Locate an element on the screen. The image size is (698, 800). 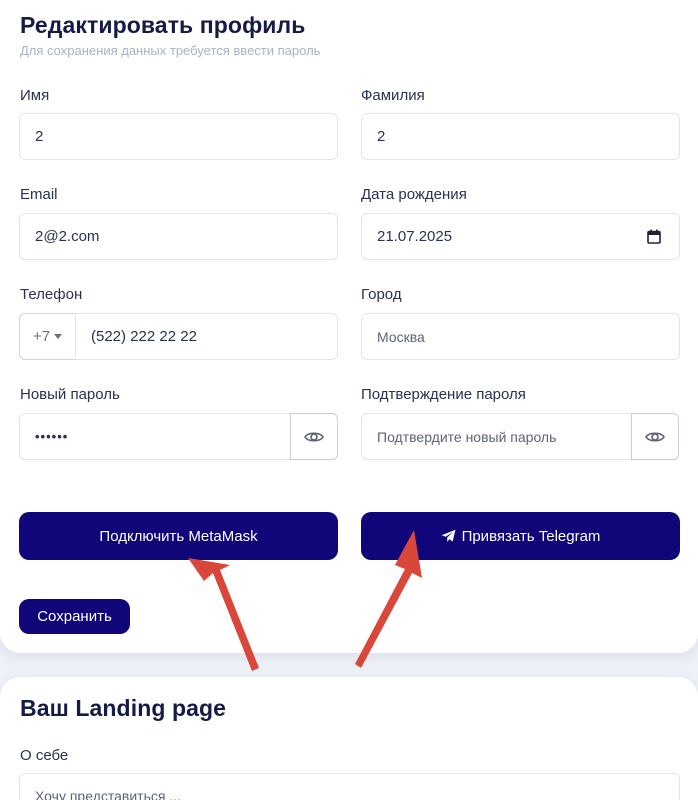
new-password-label: Новый пароль is located at coordinates (70, 394).